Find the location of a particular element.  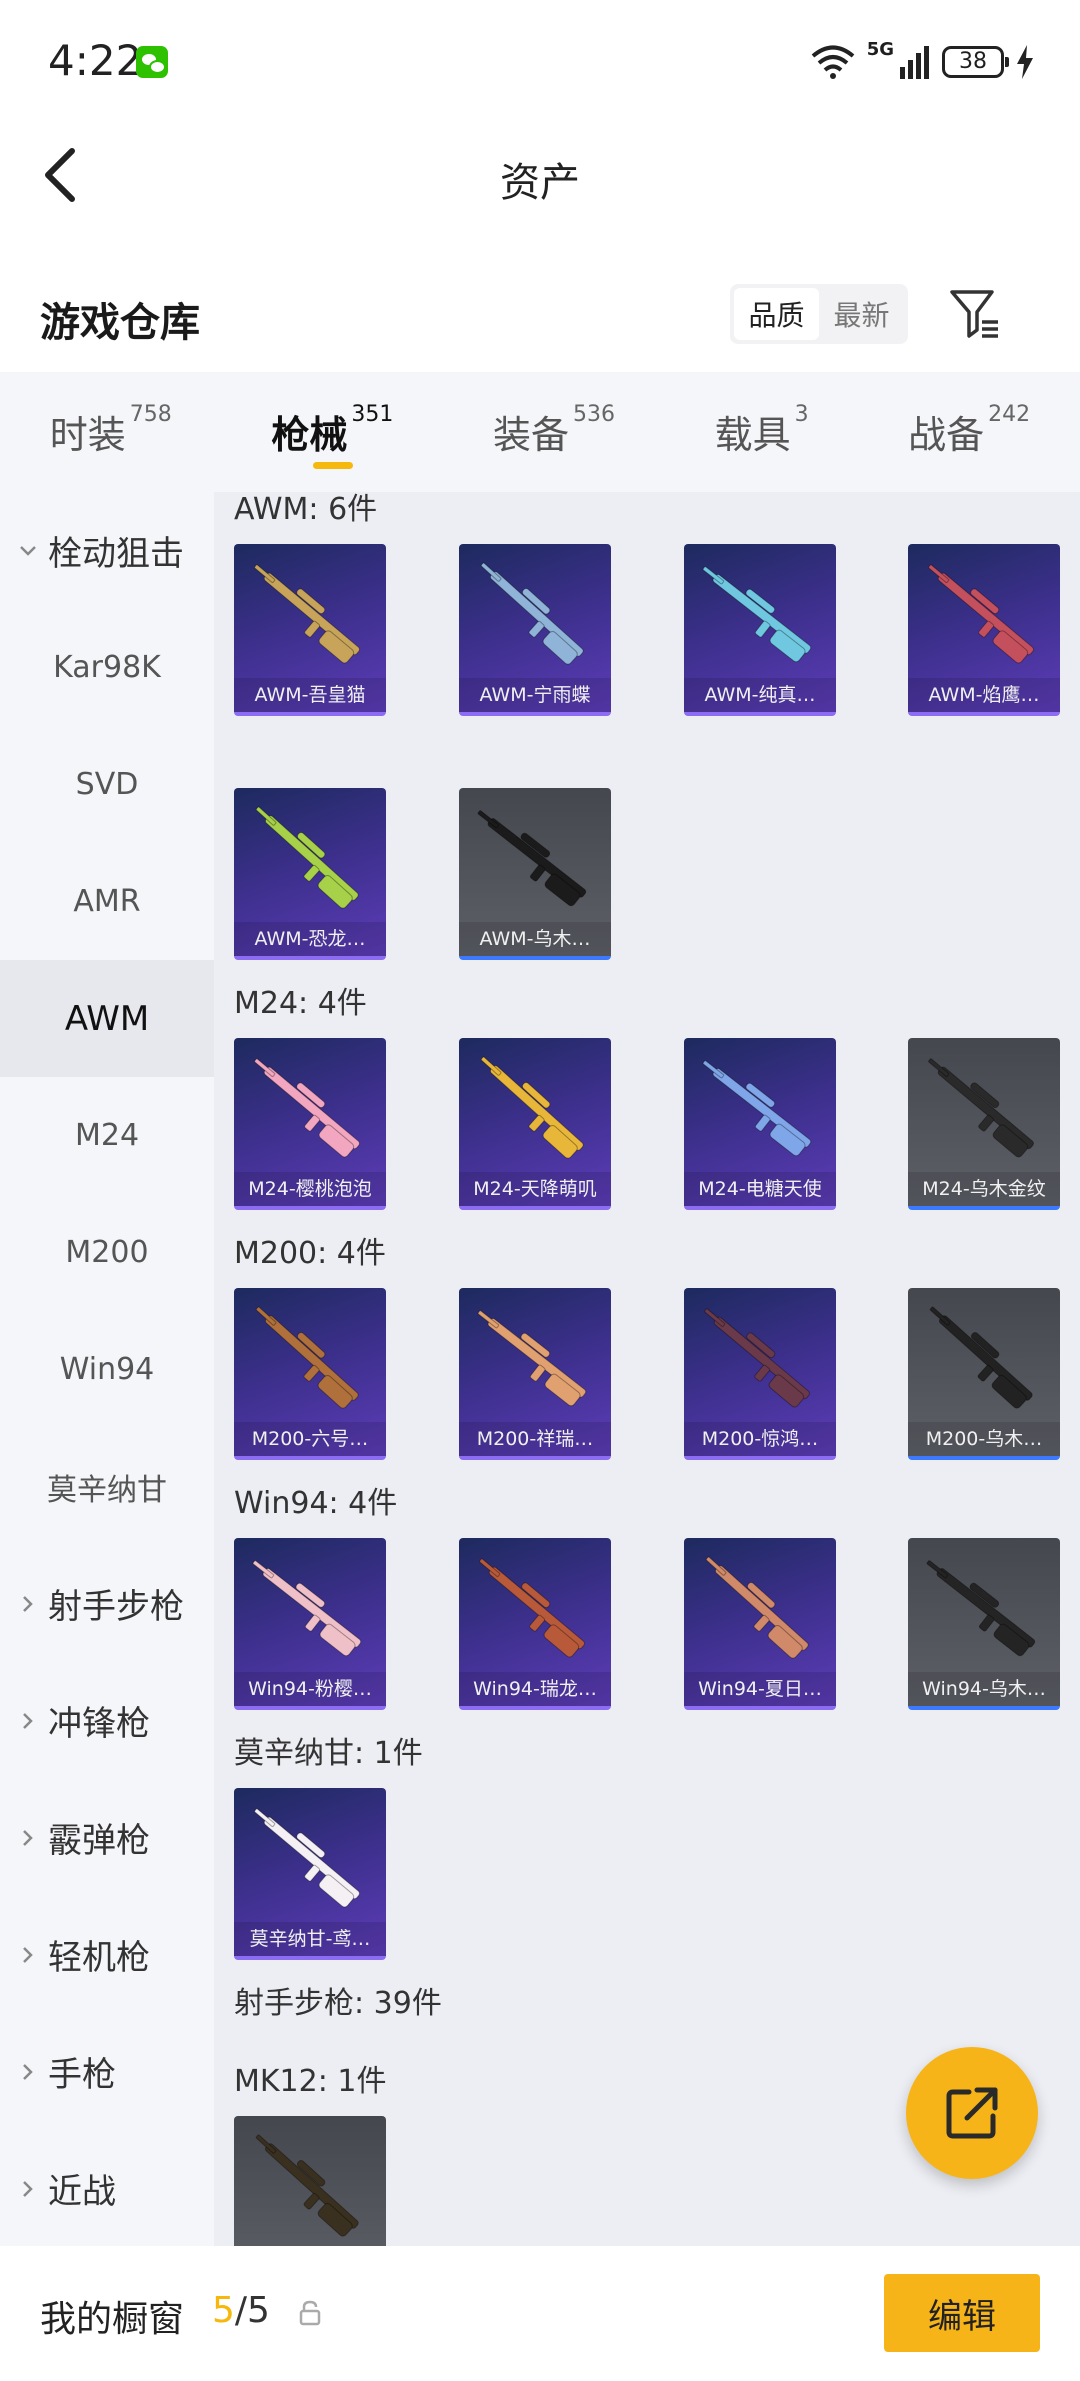

weapon-card-name: M24-天降萌叽 is located at coordinates (535, 1189).